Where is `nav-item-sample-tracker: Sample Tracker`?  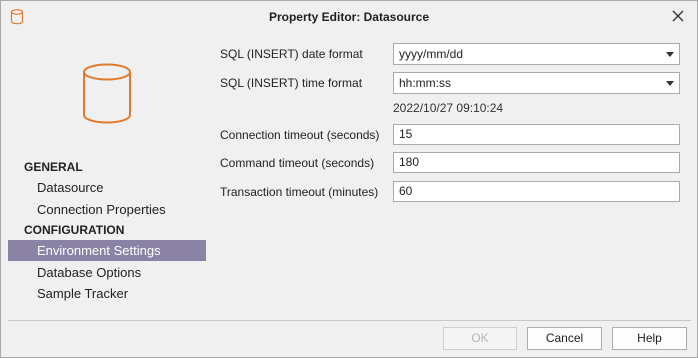 nav-item-sample-tracker: Sample Tracker is located at coordinates (107, 293).